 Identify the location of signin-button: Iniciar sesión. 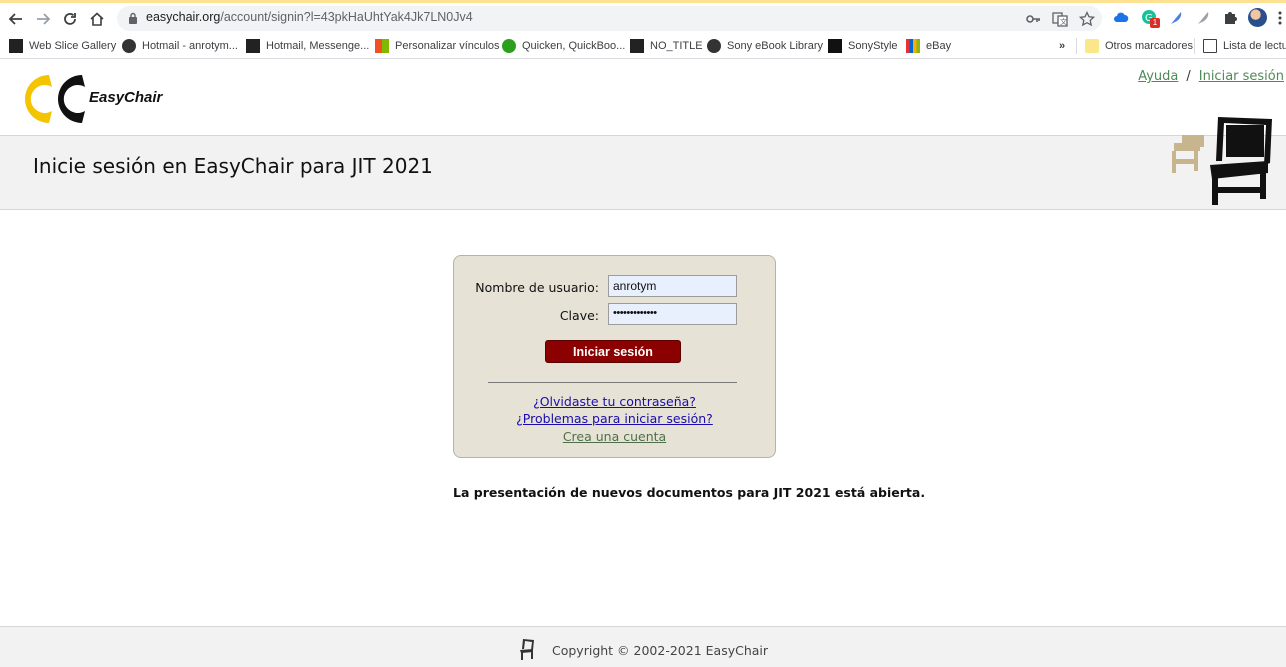
(613, 351).